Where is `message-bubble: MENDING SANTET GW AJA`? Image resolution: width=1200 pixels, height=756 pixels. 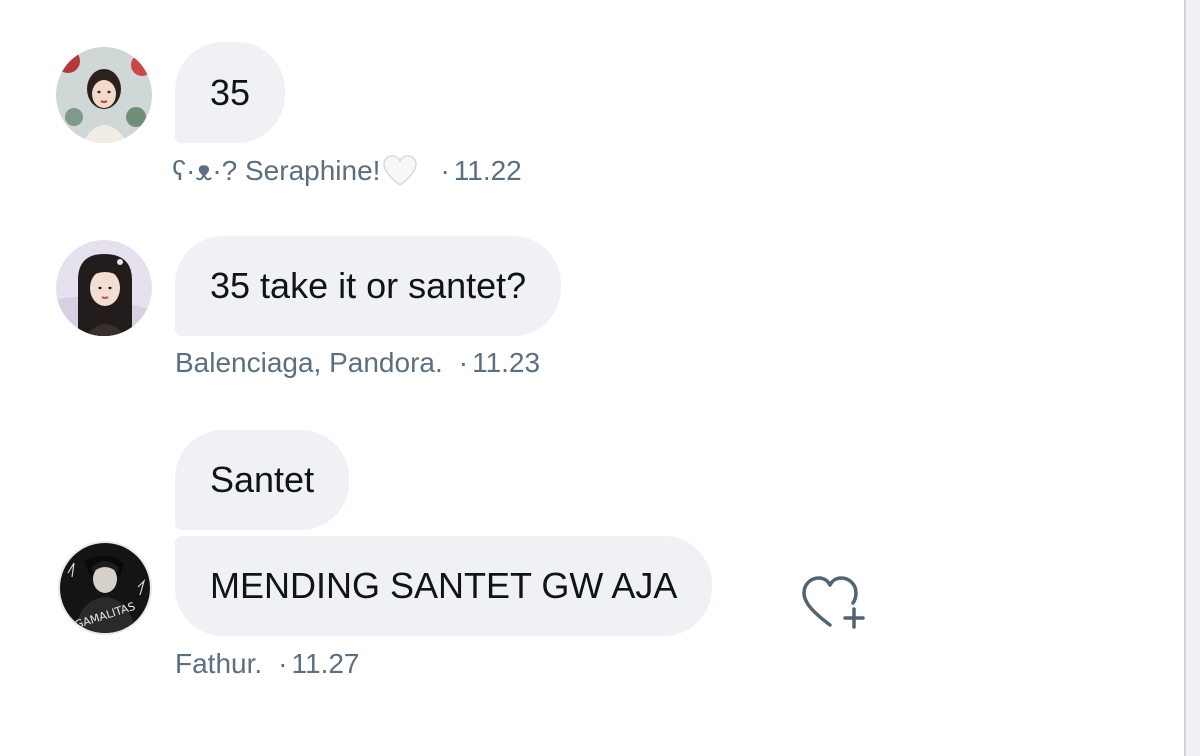 message-bubble: MENDING SANTET GW AJA is located at coordinates (444, 586).